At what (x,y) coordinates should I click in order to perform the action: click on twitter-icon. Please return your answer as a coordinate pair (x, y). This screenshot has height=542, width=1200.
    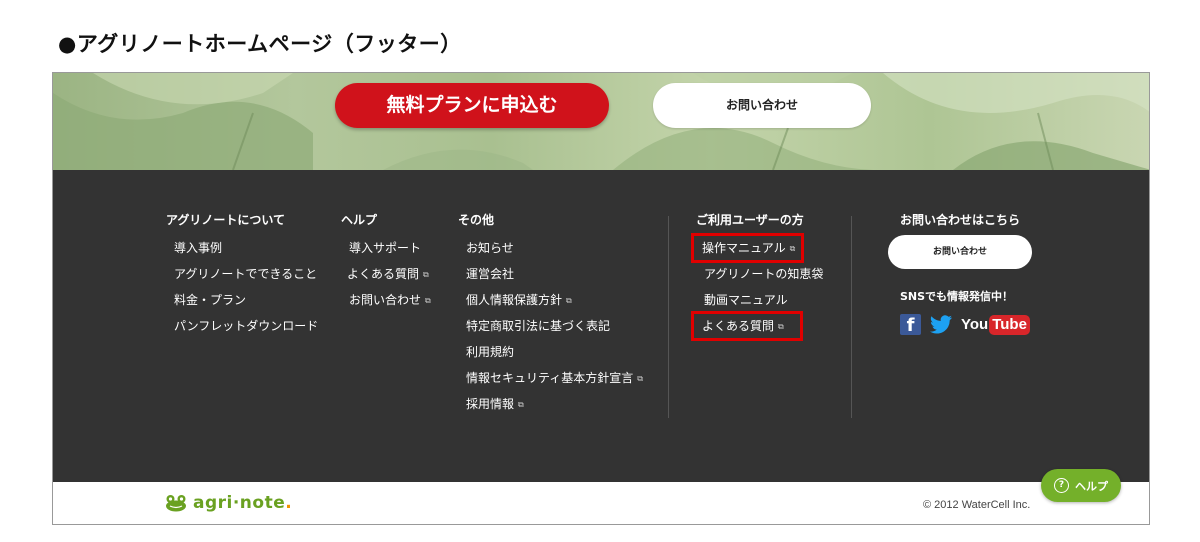
    Looking at the image, I should click on (941, 324).